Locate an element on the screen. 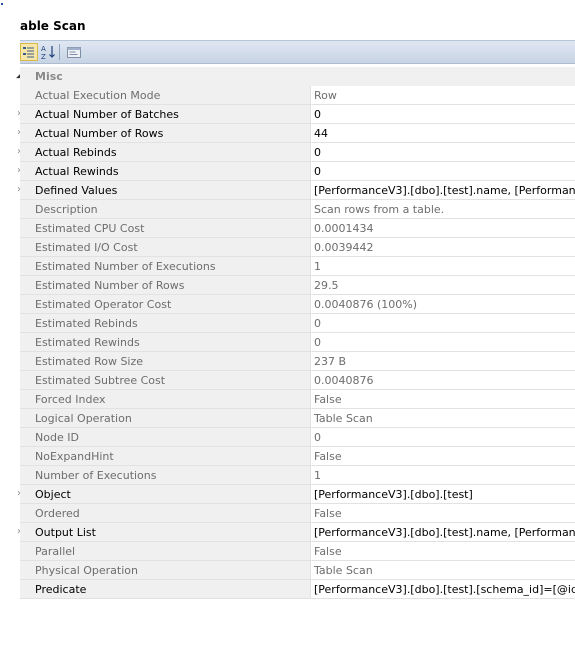 Image resolution: width=575 pixels, height=672 pixels. property-name: Number of Executions is located at coordinates (96, 475).